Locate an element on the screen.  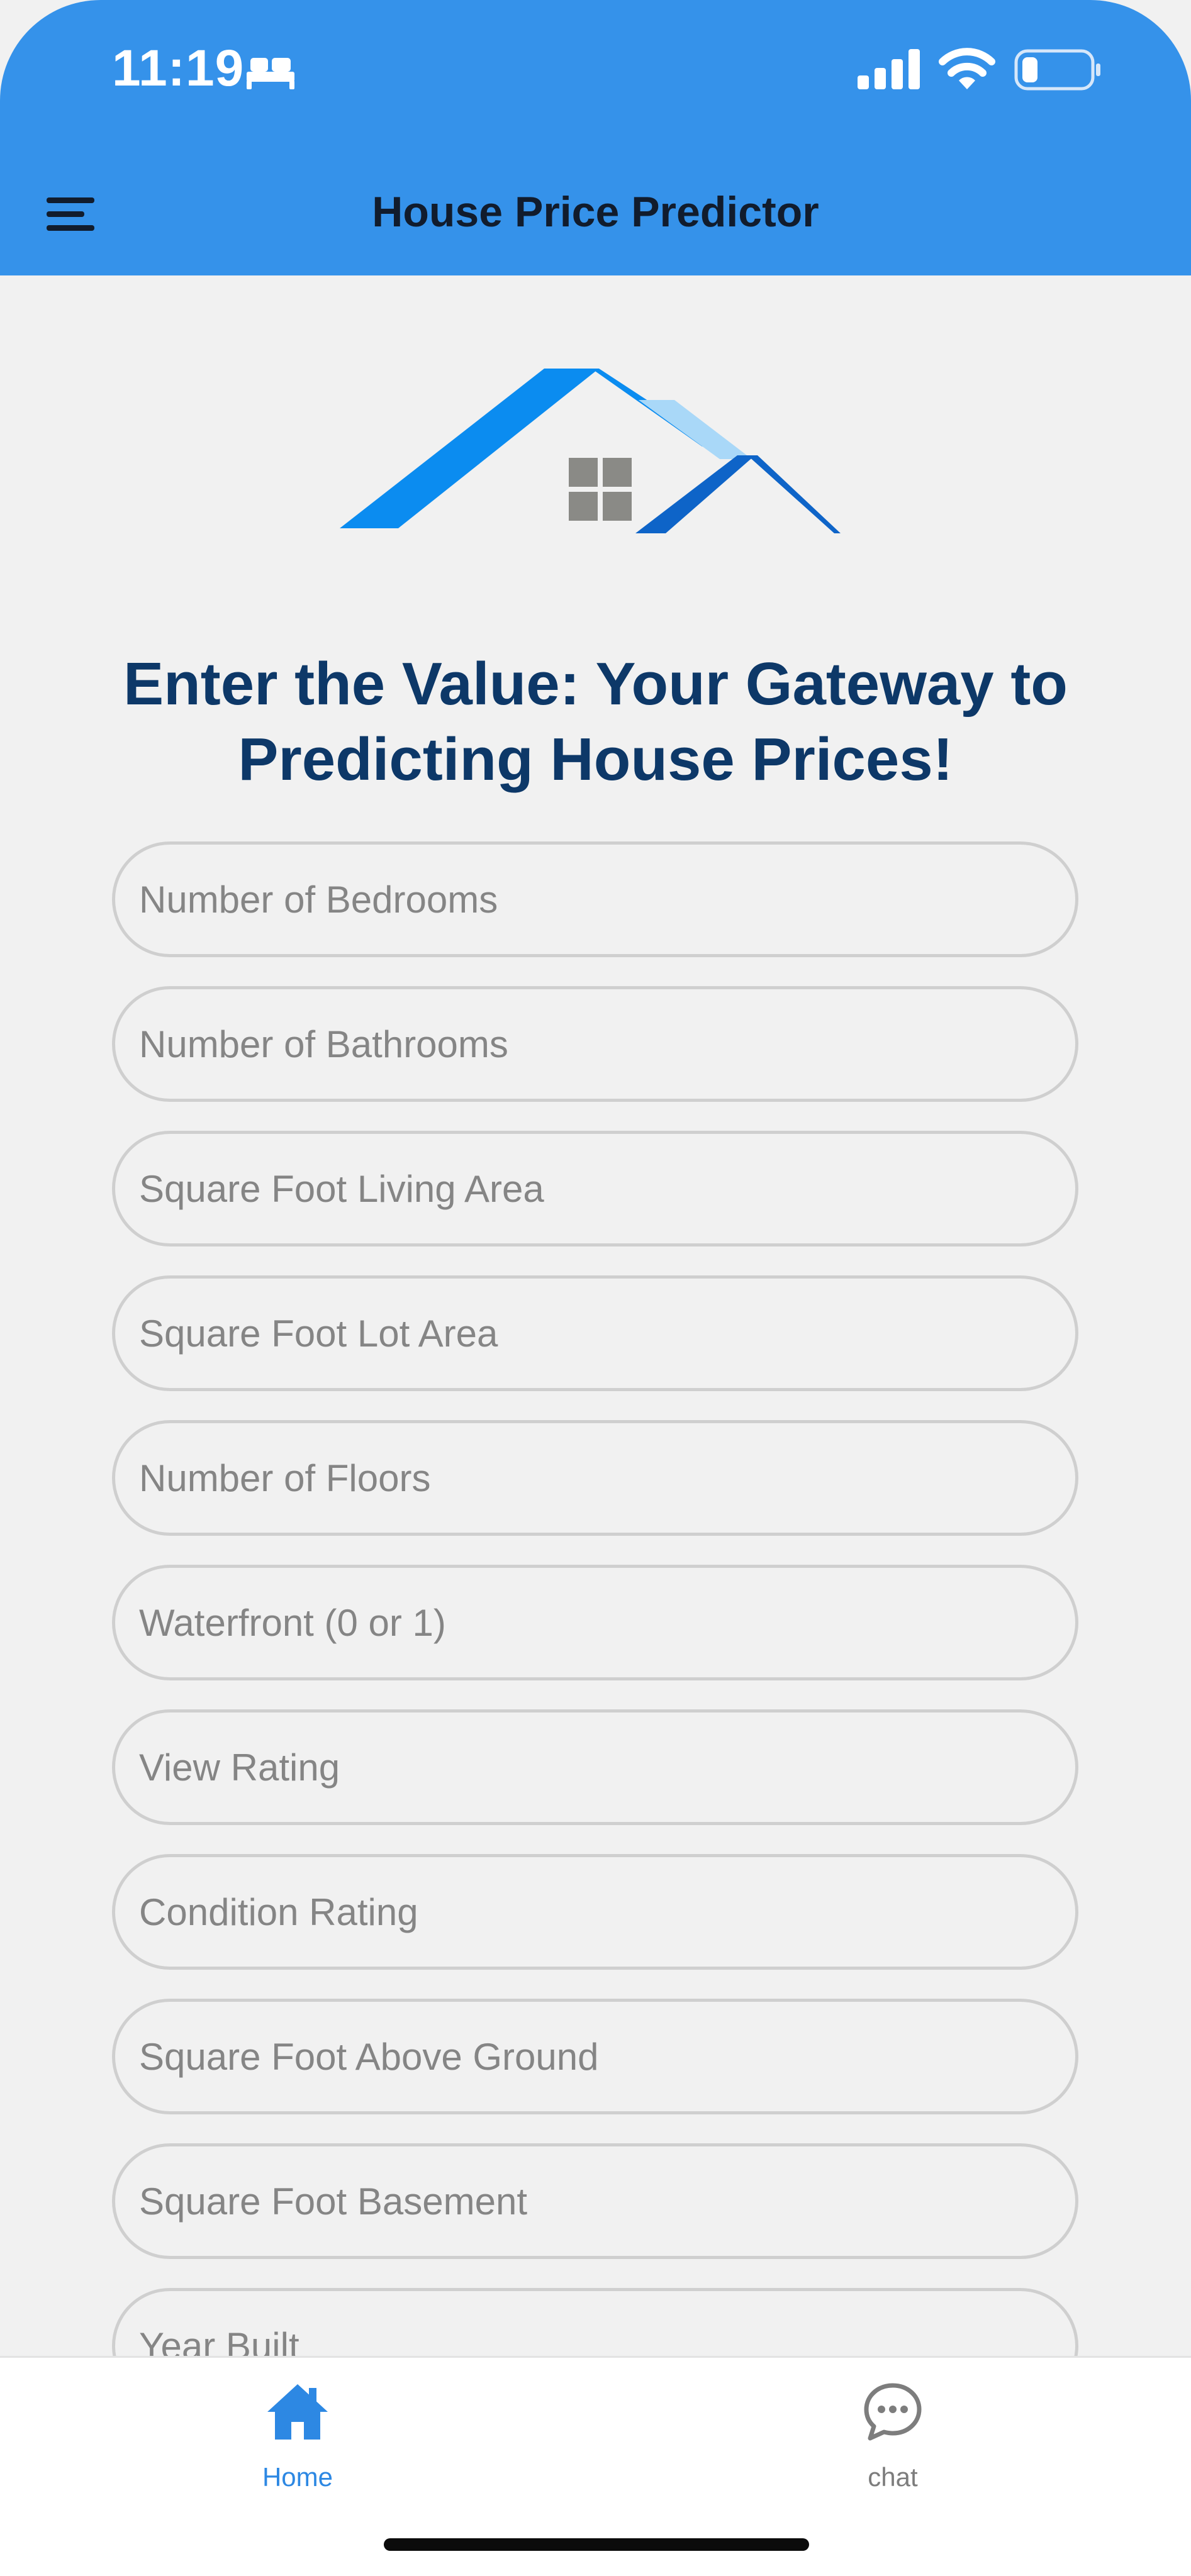
home-icon is located at coordinates (297, 2412).